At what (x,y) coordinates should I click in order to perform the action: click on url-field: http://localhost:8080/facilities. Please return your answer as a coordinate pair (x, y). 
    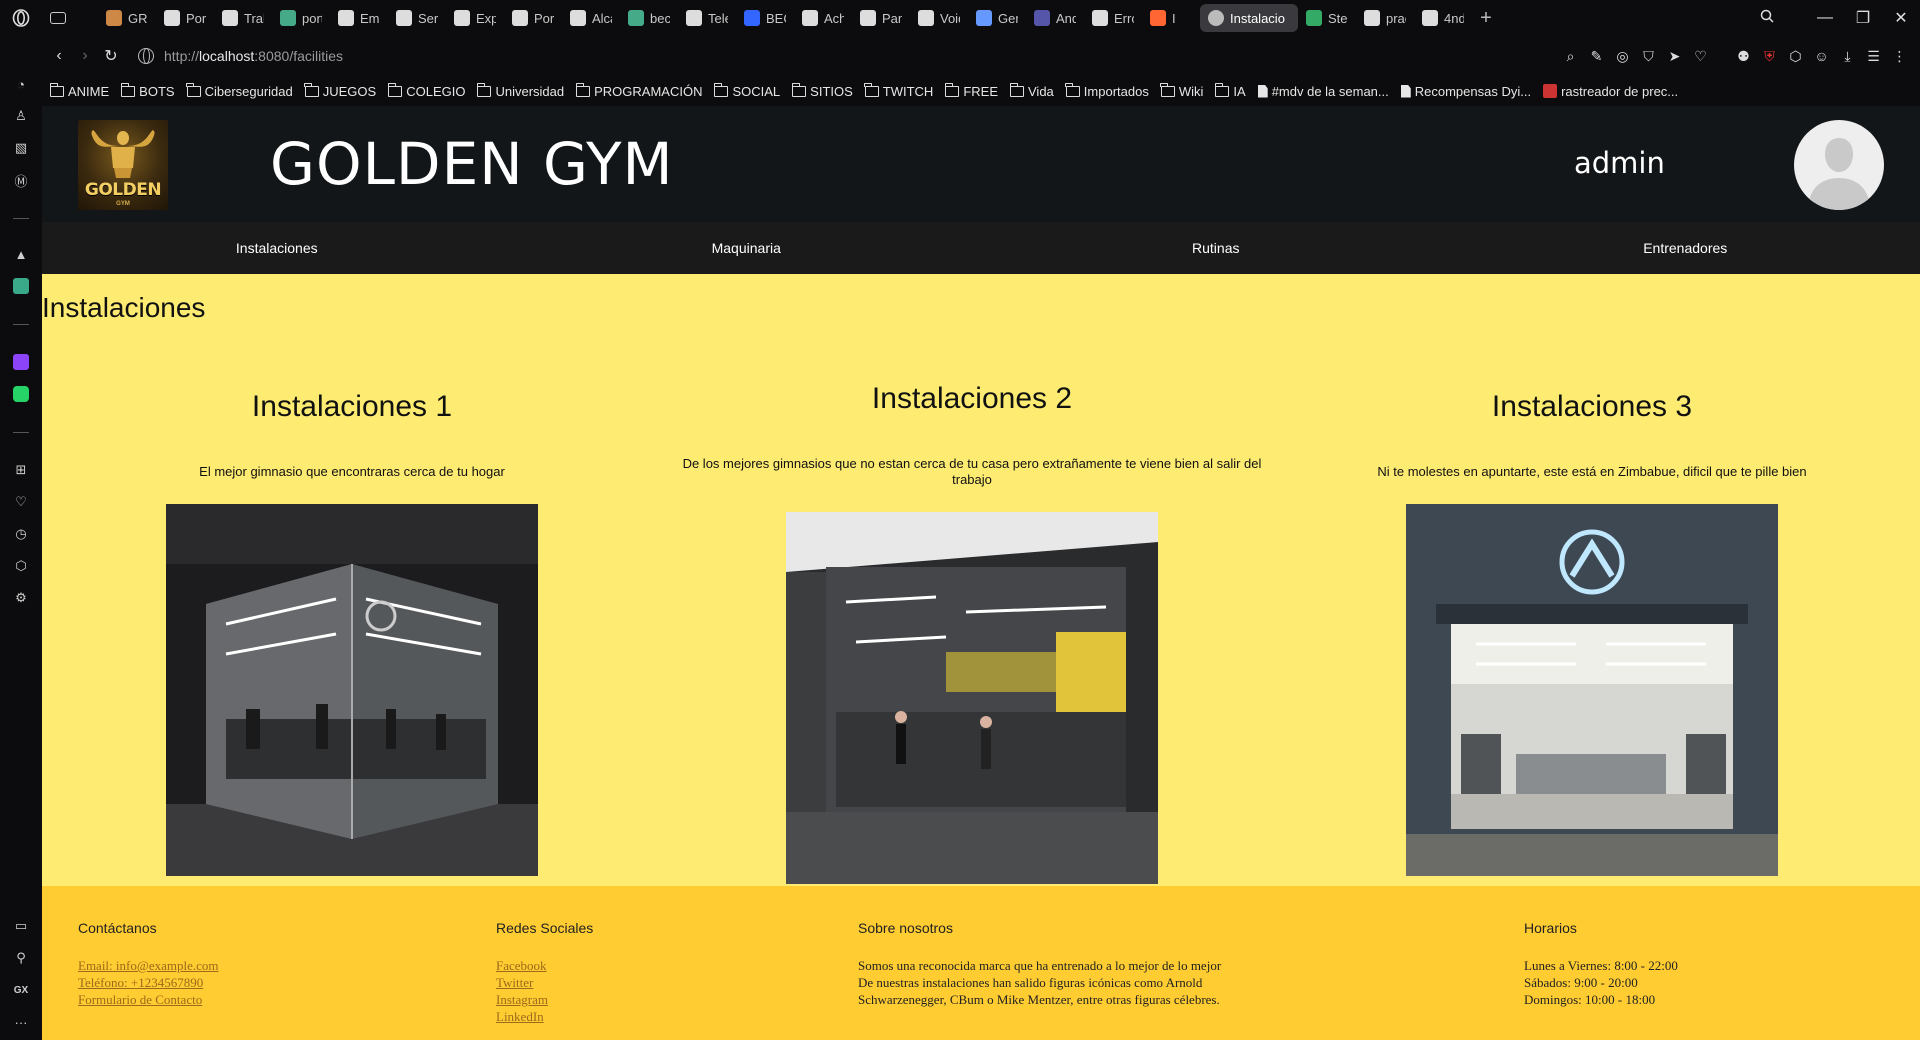
    Looking at the image, I should click on (240, 56).